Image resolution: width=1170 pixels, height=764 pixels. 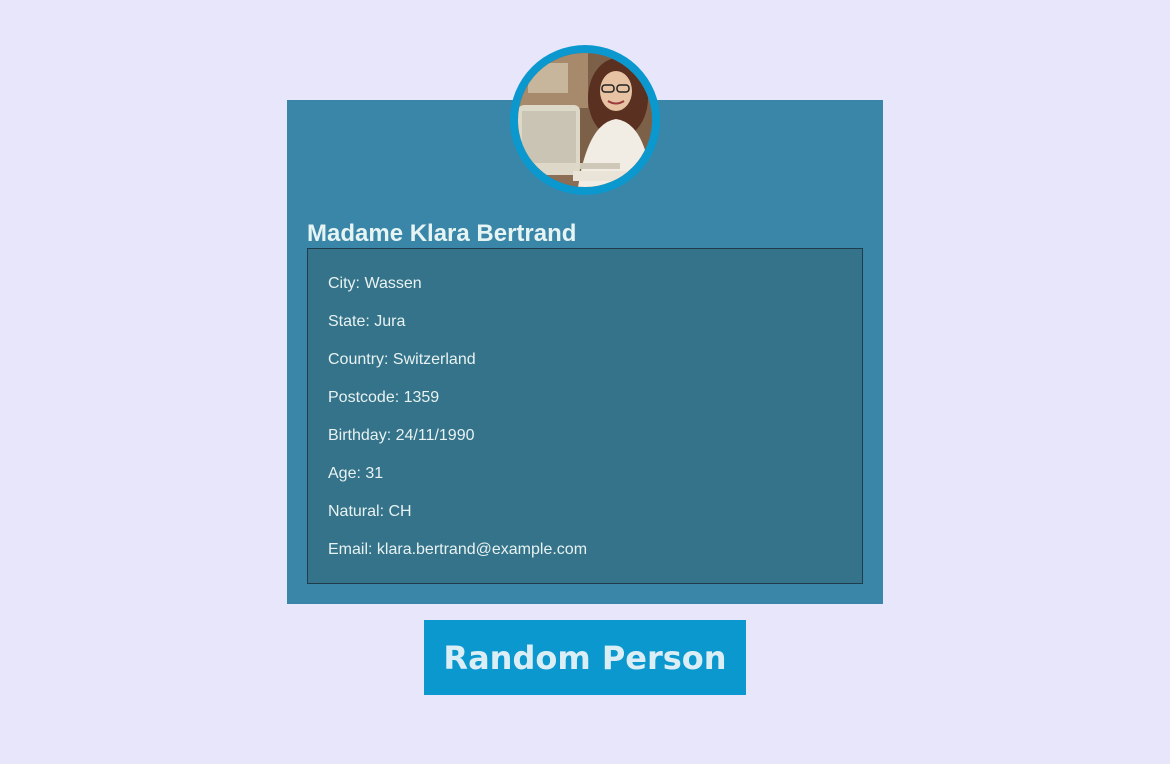 I want to click on detail-birthday: Birthday: 24/11/1990, so click(x=401, y=436).